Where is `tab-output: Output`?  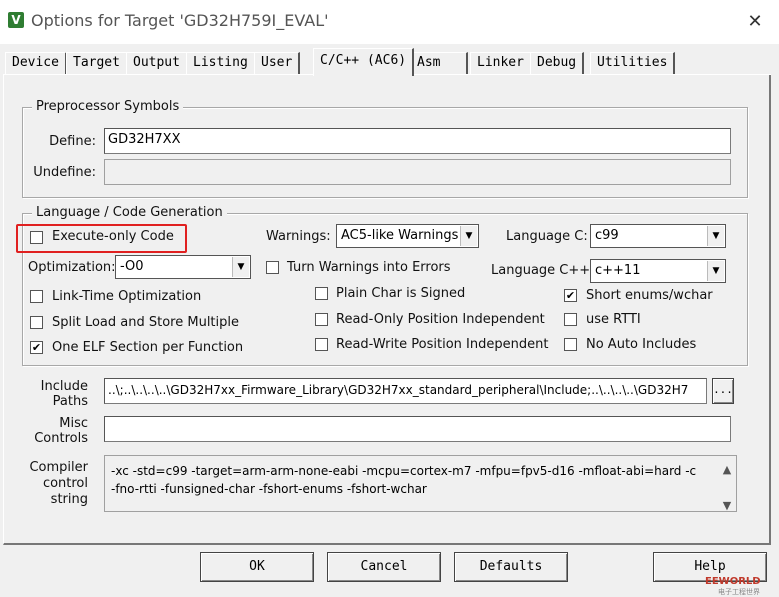 tab-output: Output is located at coordinates (157, 63).